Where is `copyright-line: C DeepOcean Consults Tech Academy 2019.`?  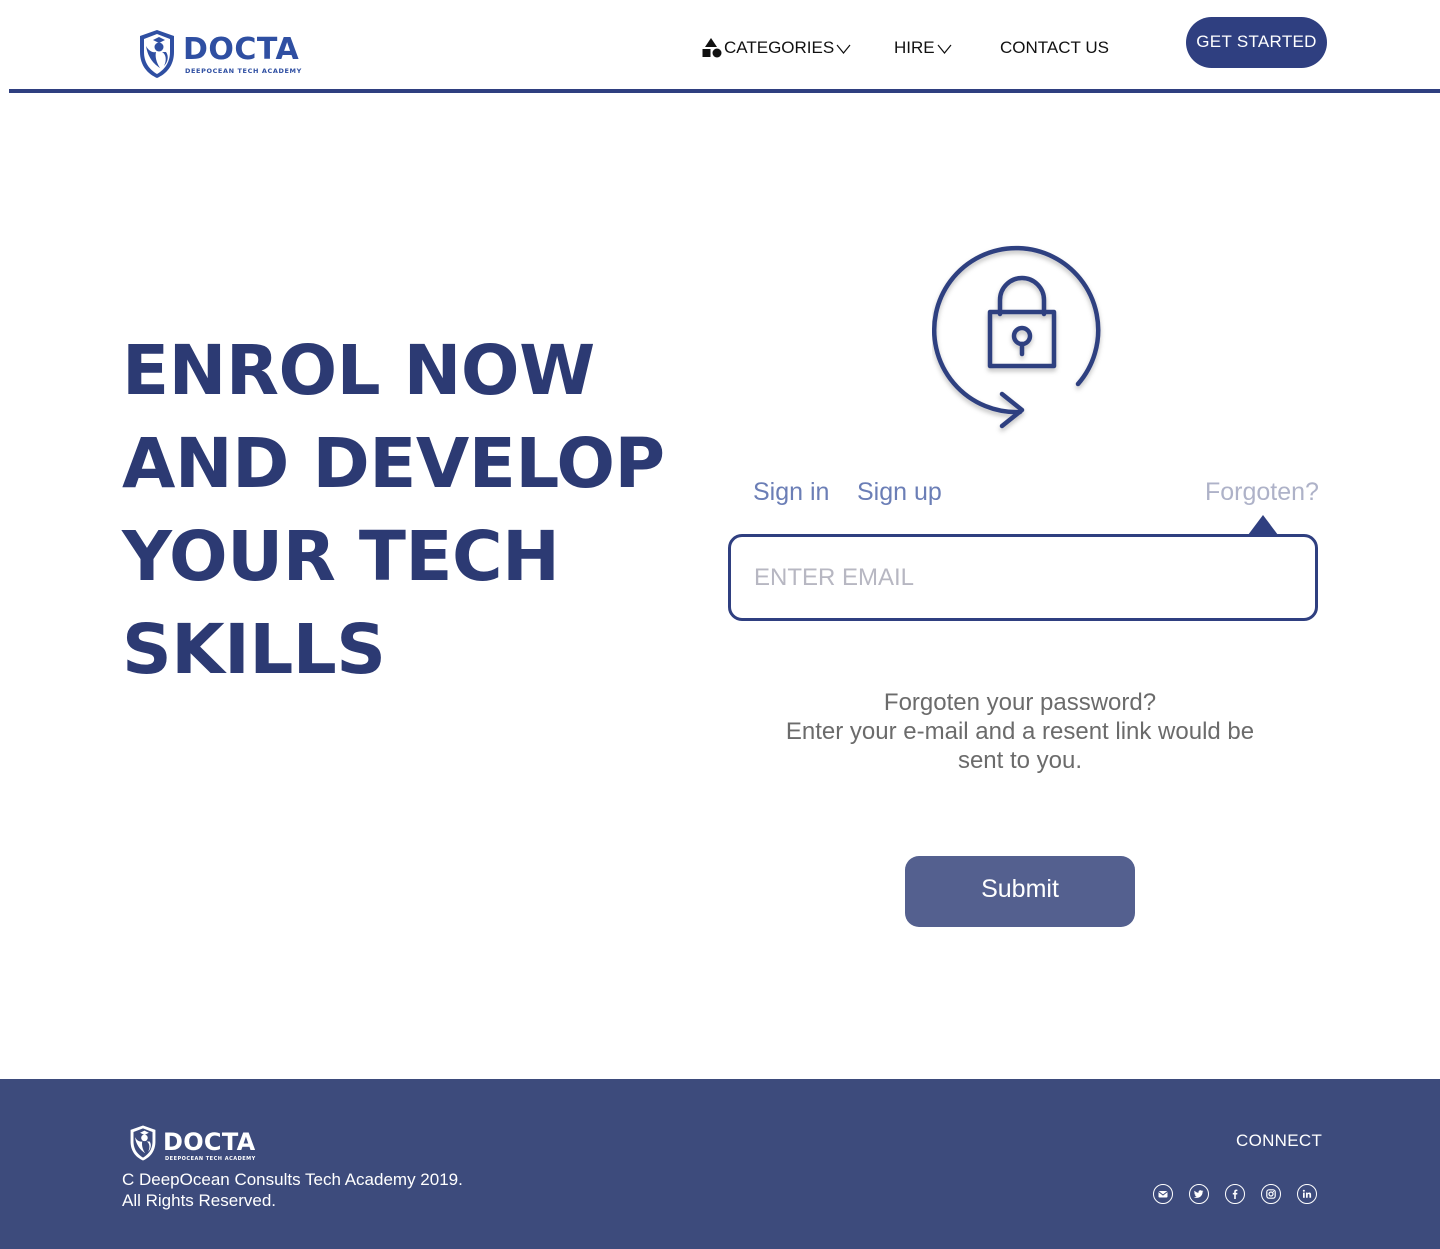 copyright-line: C DeepOcean Consults Tech Academy 2019. is located at coordinates (292, 1179).